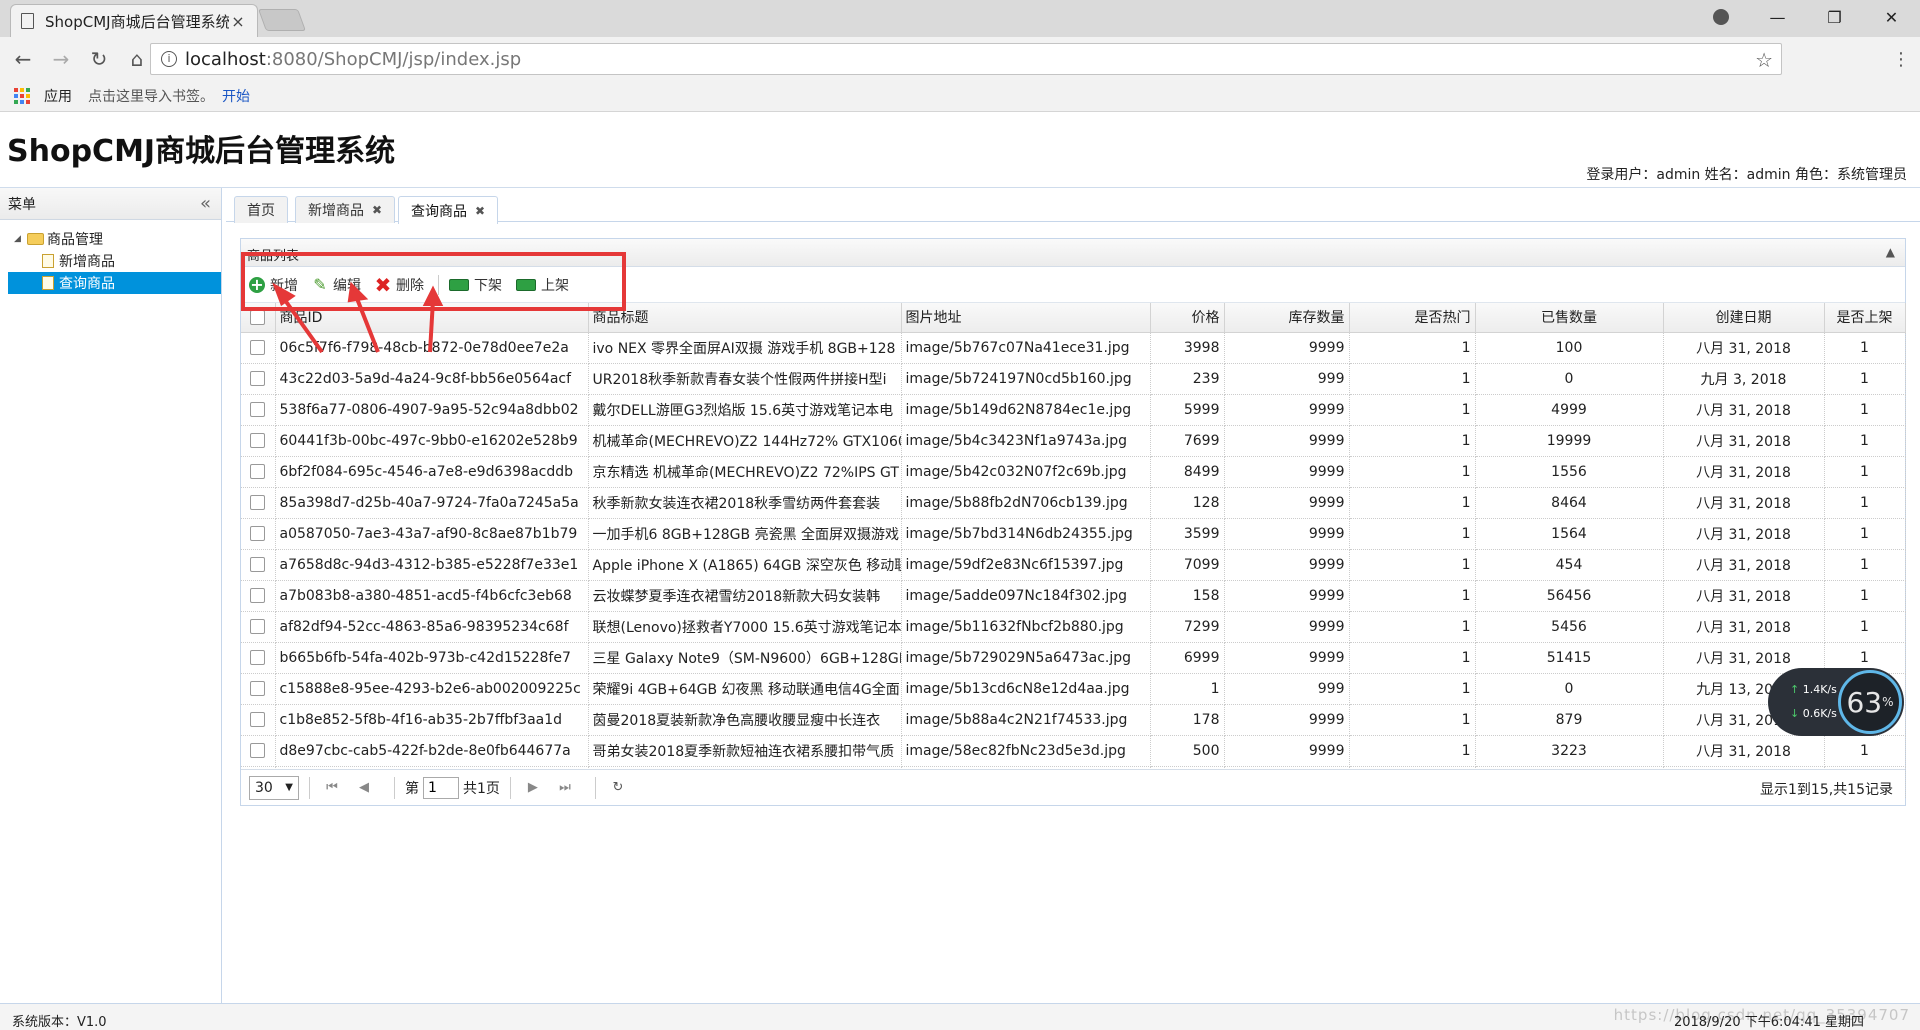 The height and width of the screenshot is (1030, 1920). Describe the element at coordinates (565, 787) in the screenshot. I see `last-page-icon: ⏭` at that location.